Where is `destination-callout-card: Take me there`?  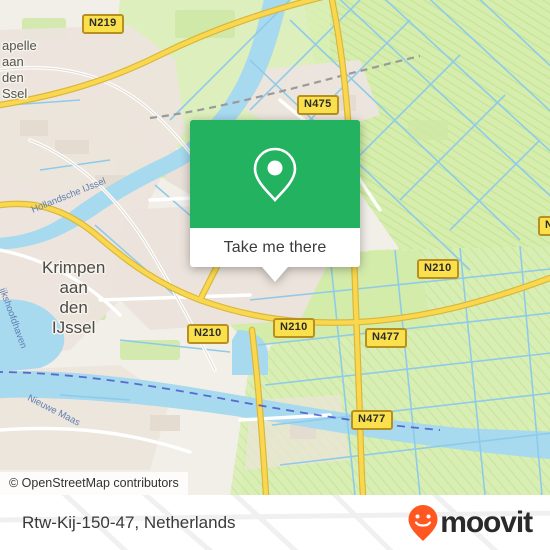 destination-callout-card: Take me there is located at coordinates (275, 201).